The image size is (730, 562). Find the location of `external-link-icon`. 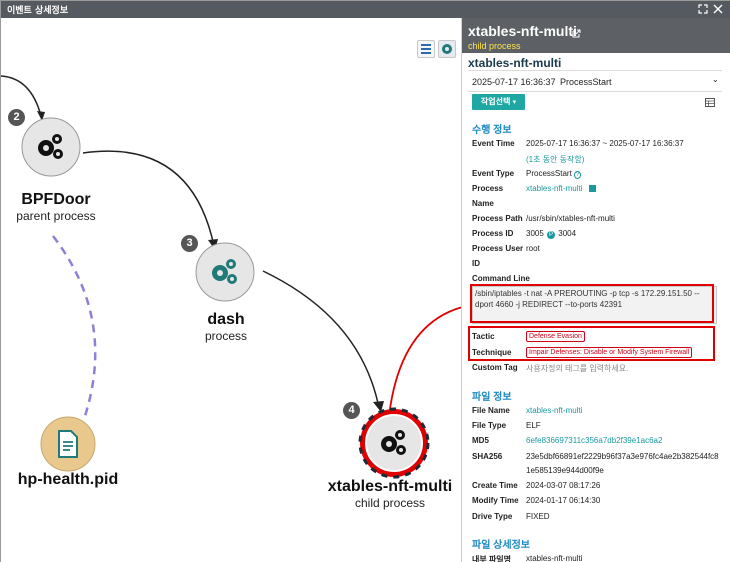

external-link-icon is located at coordinates (576, 33).